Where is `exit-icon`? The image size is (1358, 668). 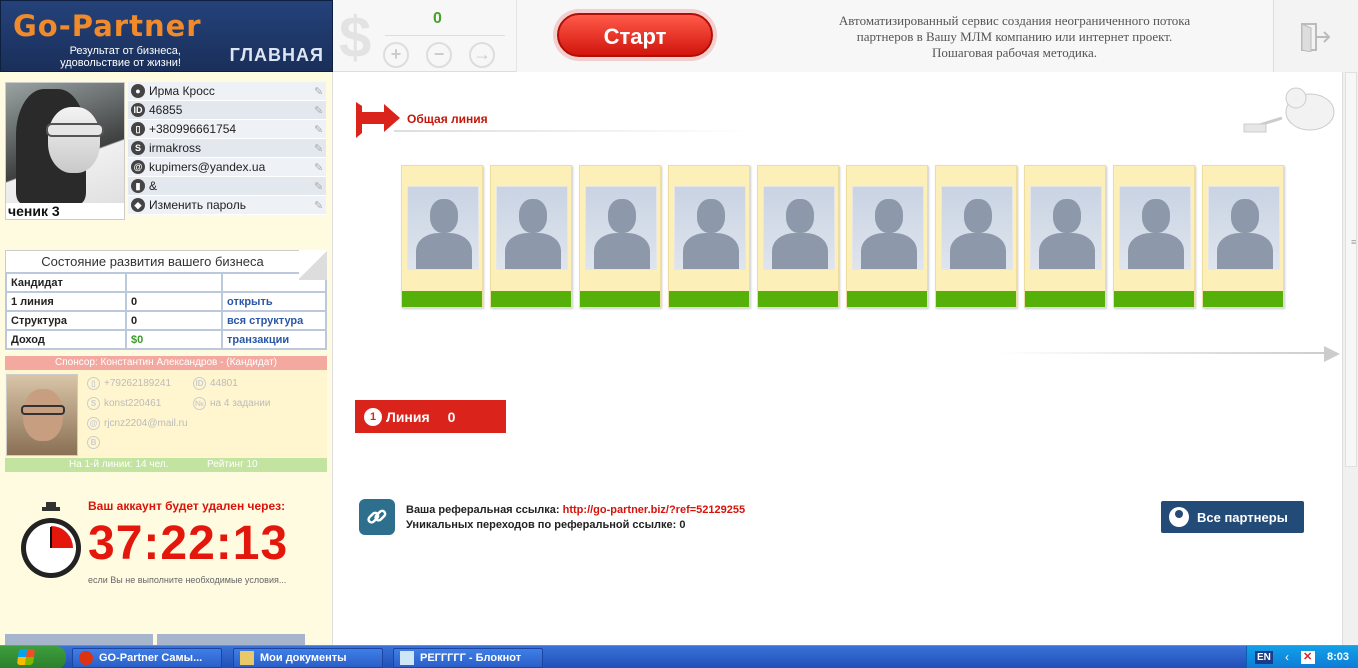 exit-icon is located at coordinates (1316, 37).